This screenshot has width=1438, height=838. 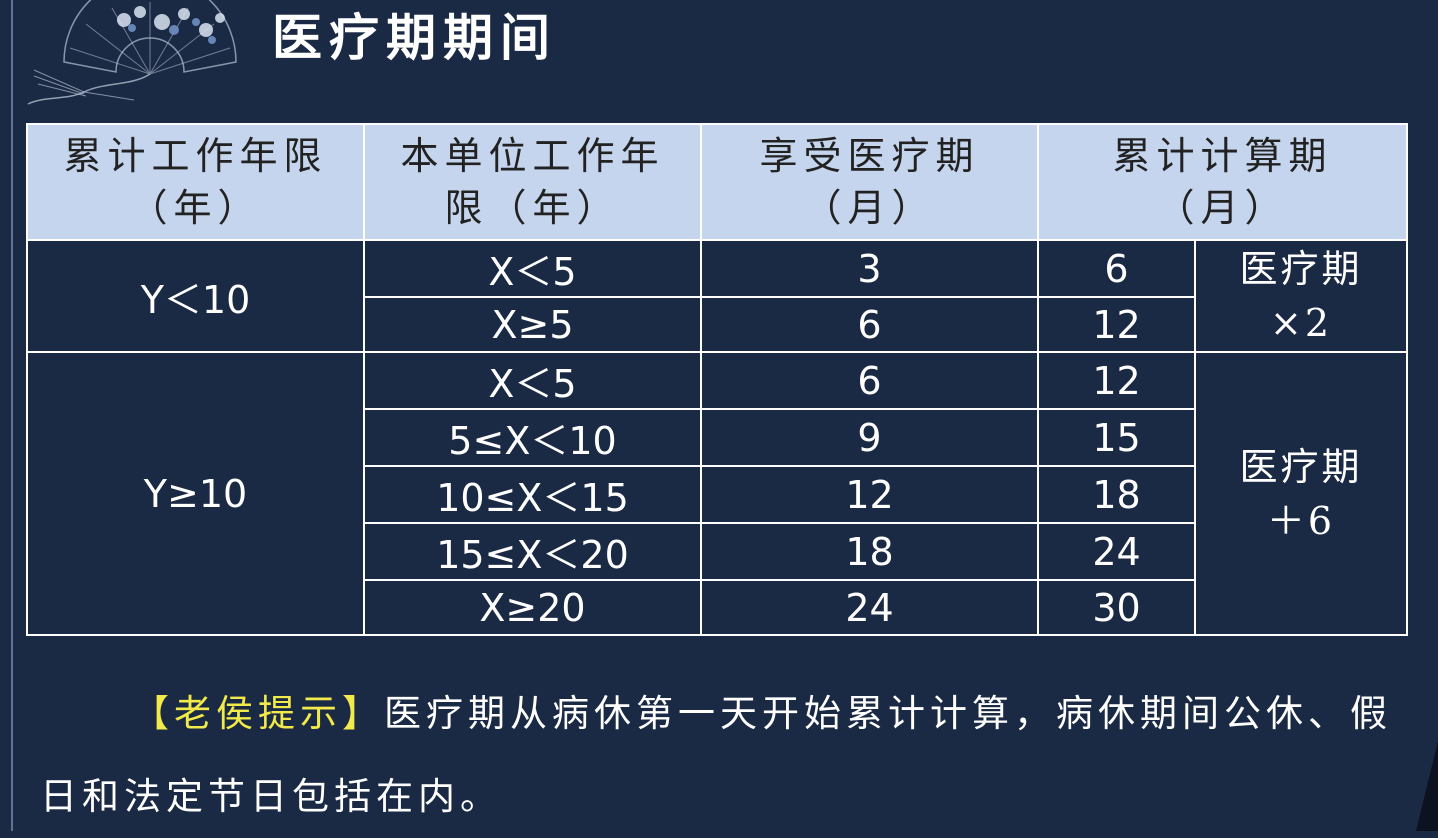 What do you see at coordinates (12, 415) in the screenshot?
I see `left-border-line` at bounding box center [12, 415].